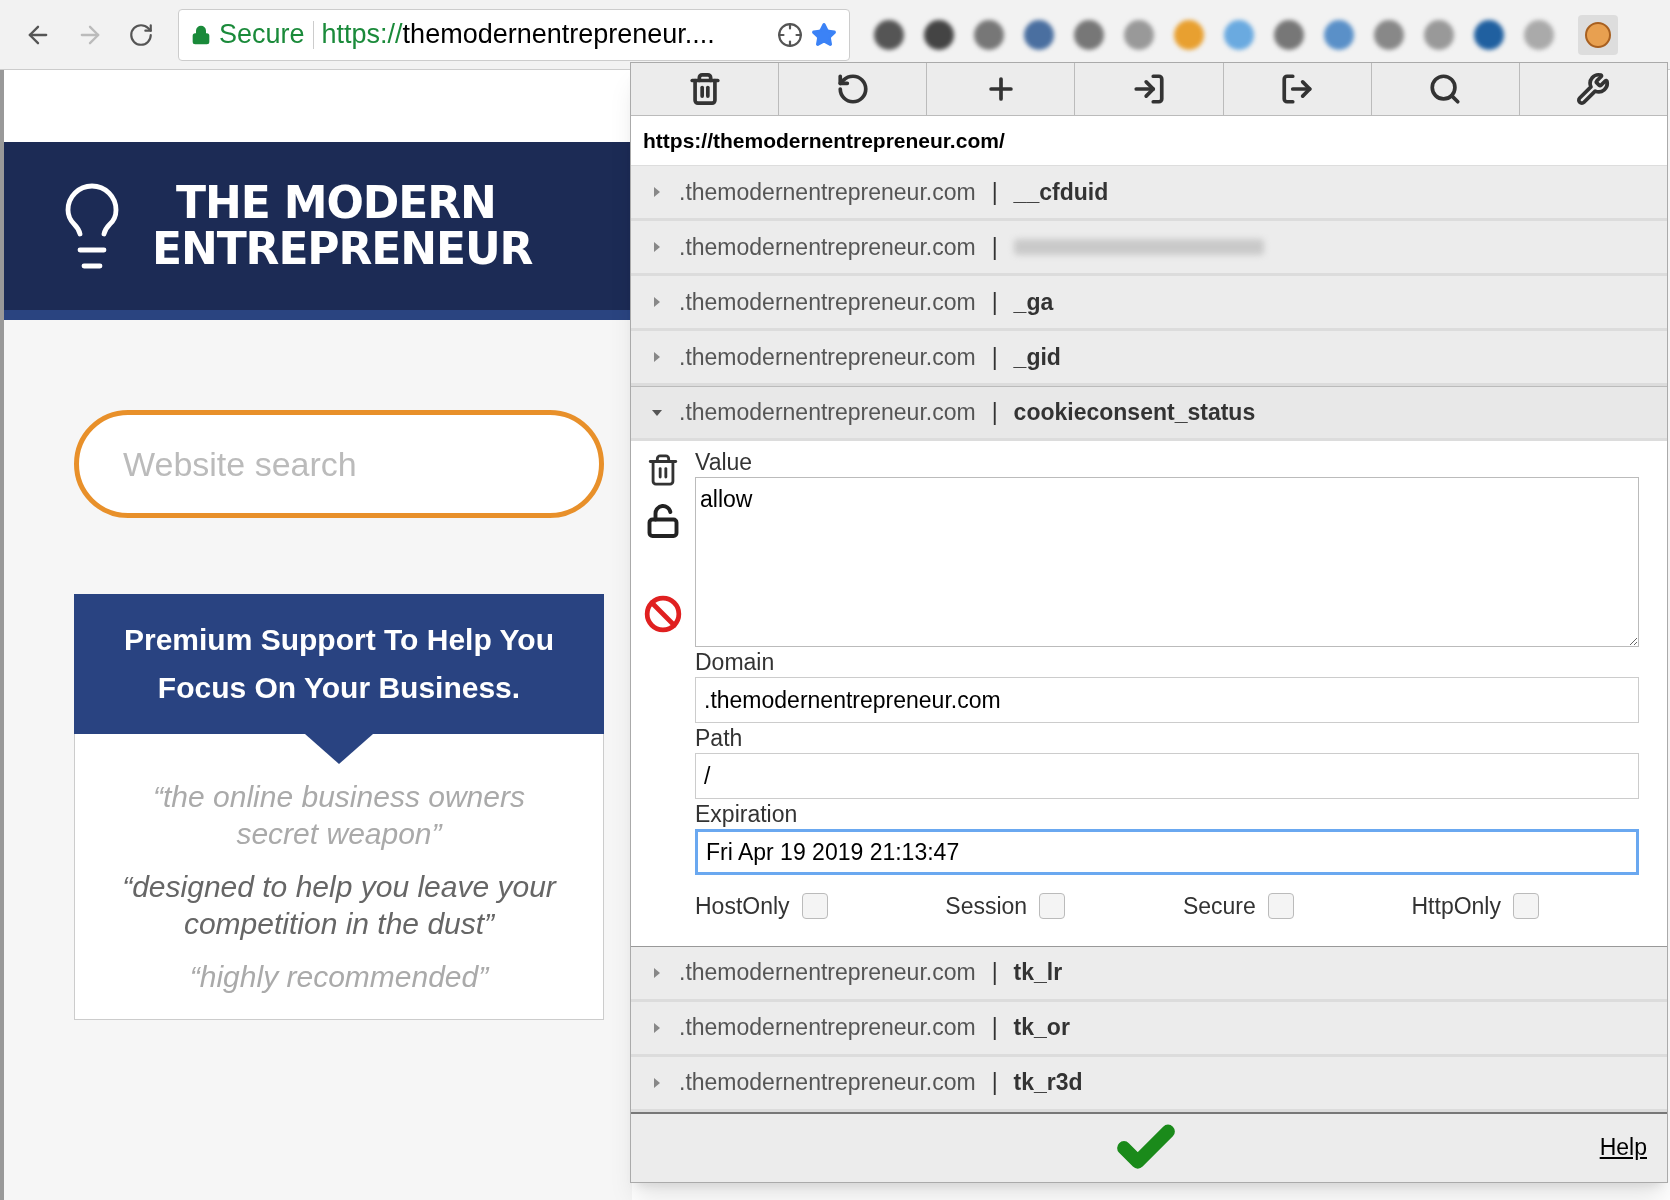 Image resolution: width=1670 pixels, height=1200 pixels. I want to click on cookie-row: .themodernentrepreneur.com | tk_r3d, so click(1149, 1084).